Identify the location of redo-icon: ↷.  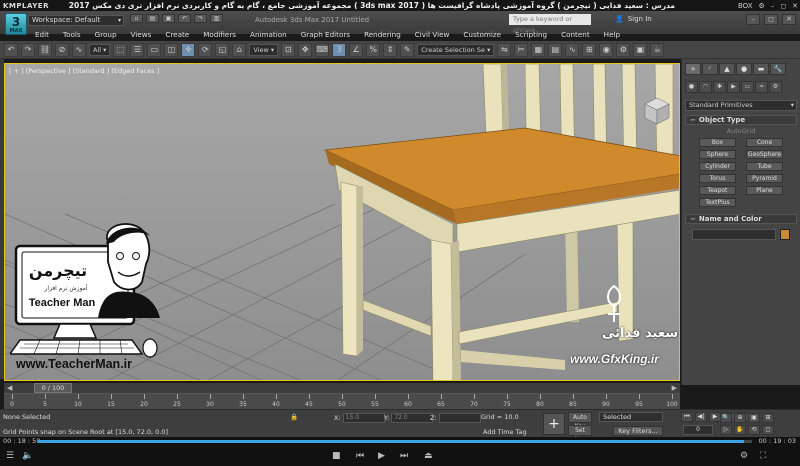
(28, 49).